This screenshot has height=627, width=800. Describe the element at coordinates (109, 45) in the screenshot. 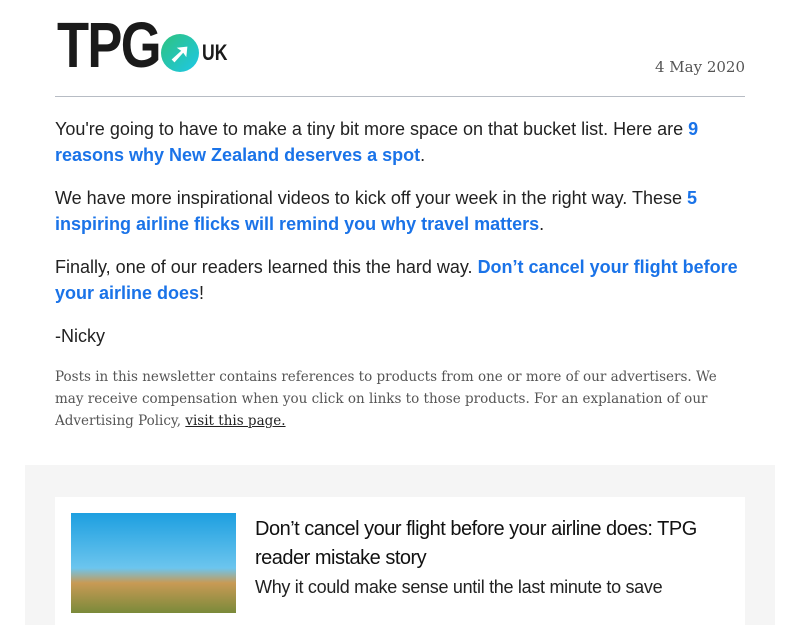

I see `logo-text: TPG` at that location.